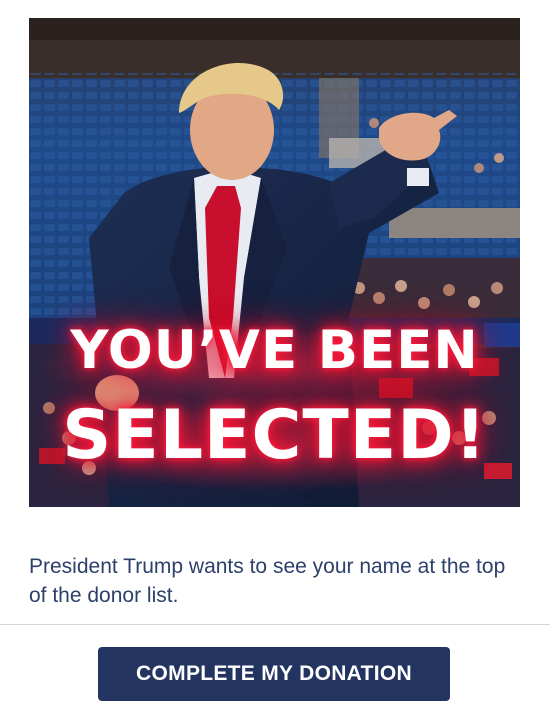  I want to click on complete-donation-button: COMPLETE MY DONATION, so click(274, 674).